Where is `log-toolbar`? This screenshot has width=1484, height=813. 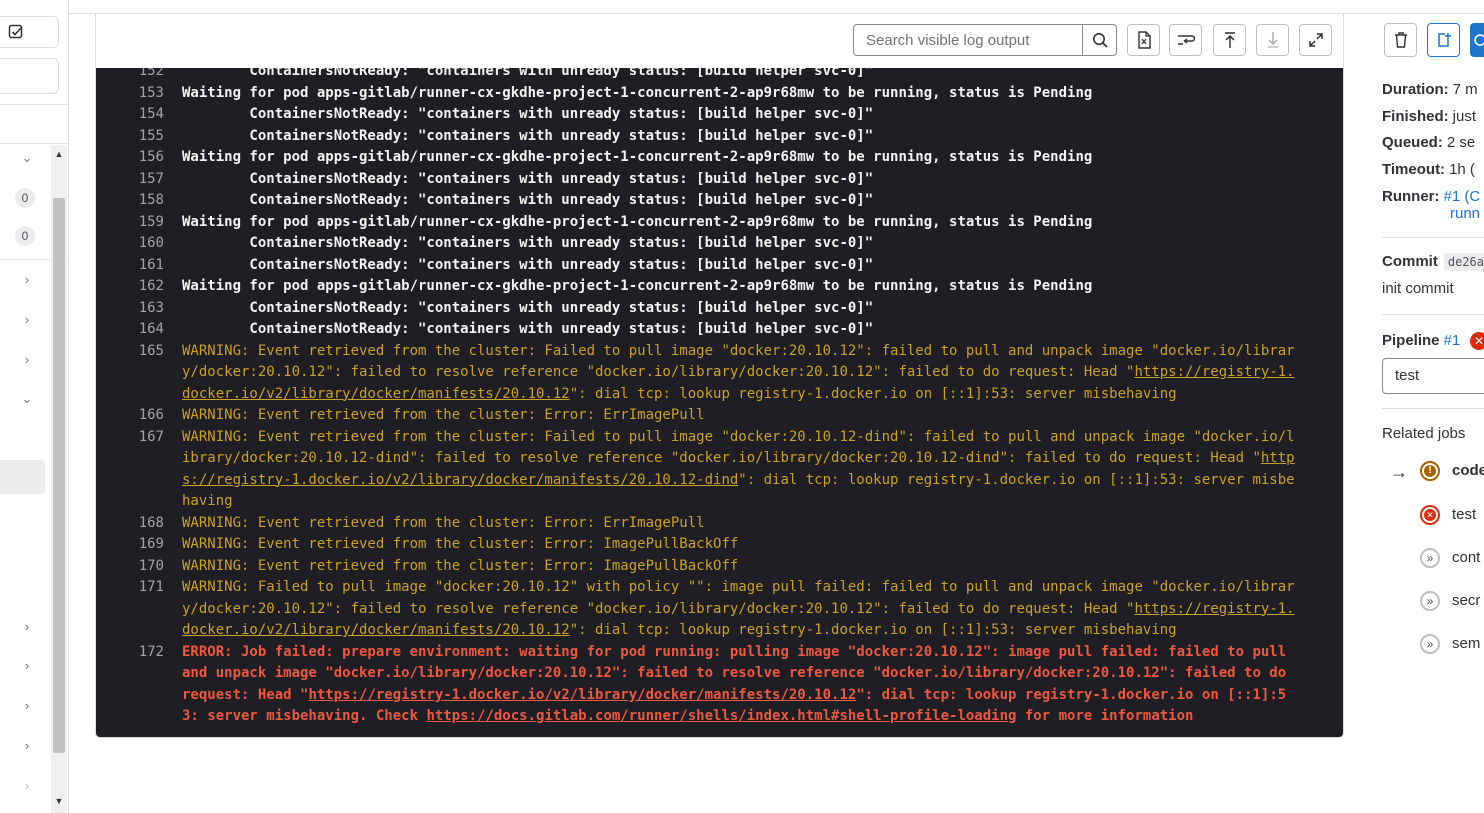 log-toolbar is located at coordinates (719, 41).